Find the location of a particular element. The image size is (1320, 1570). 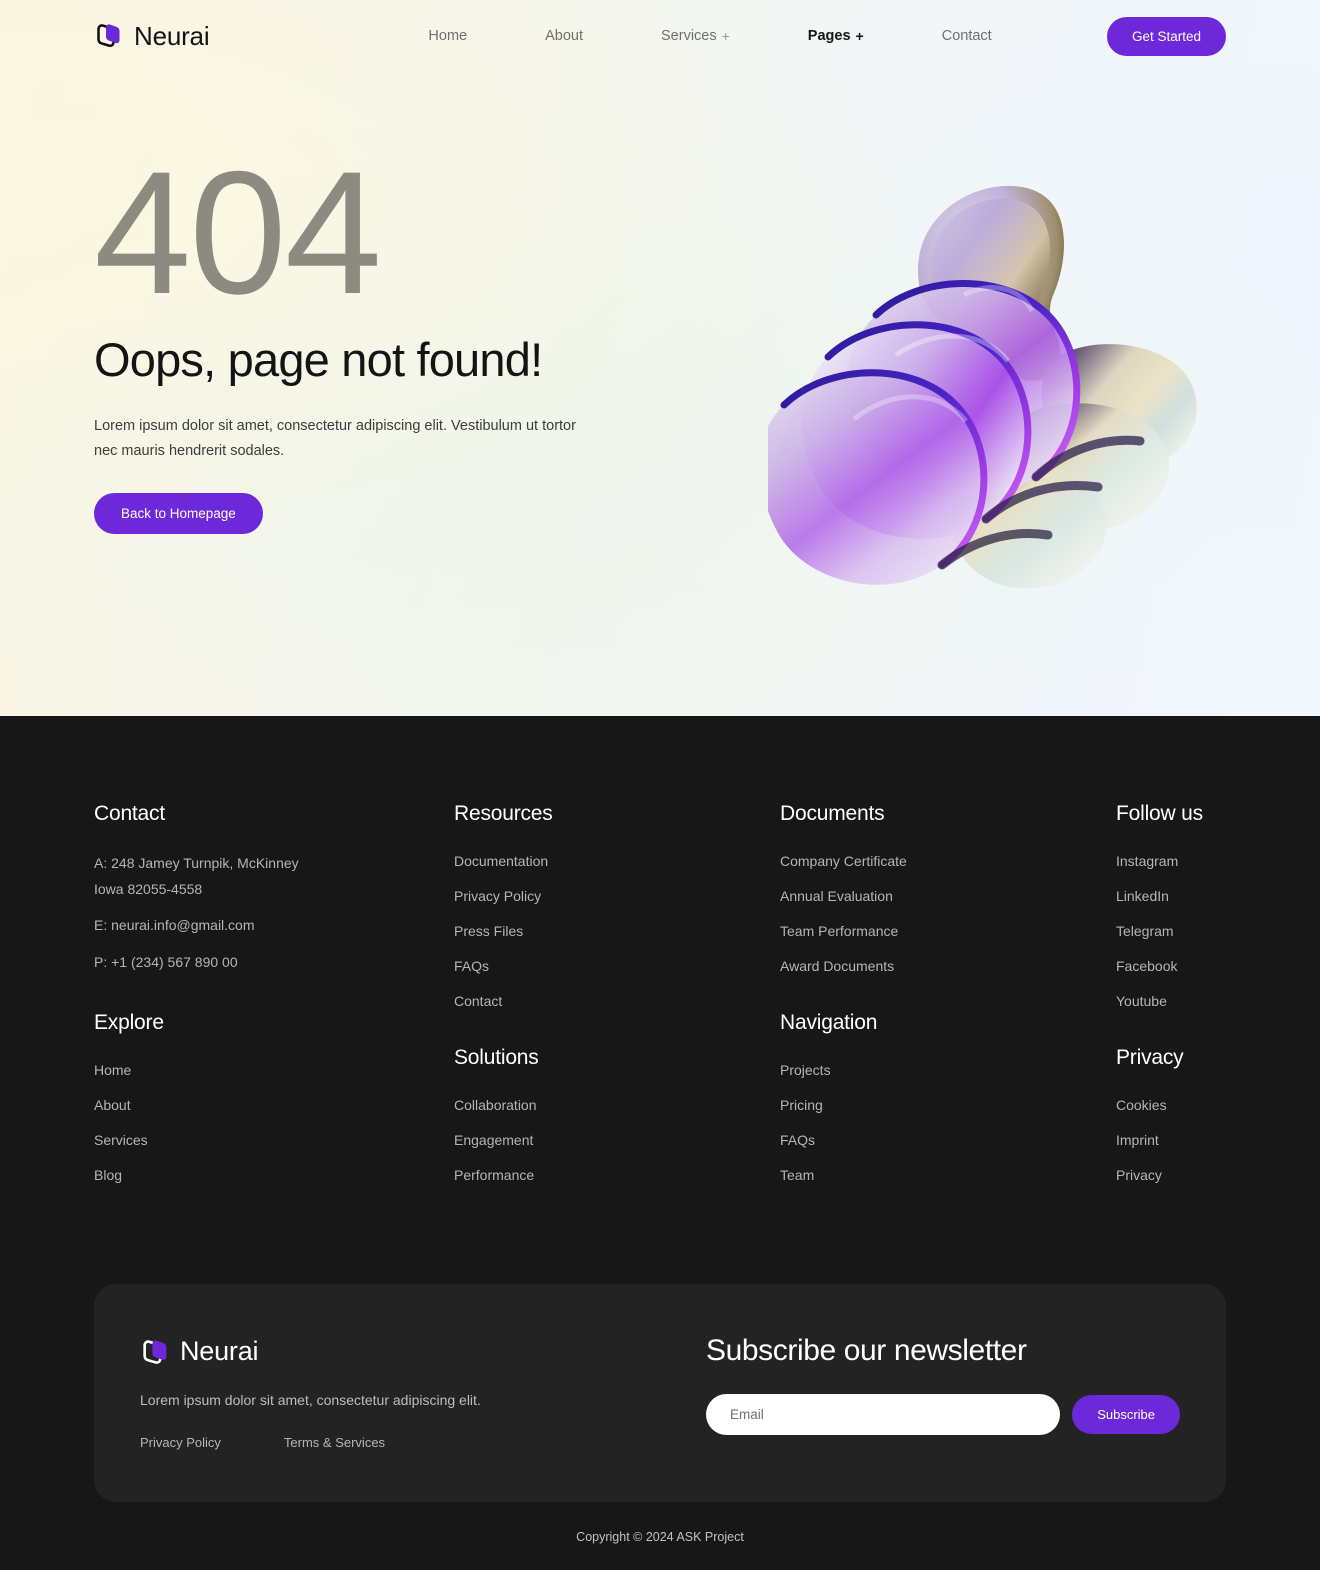

nav-item-home: Home is located at coordinates (447, 36).